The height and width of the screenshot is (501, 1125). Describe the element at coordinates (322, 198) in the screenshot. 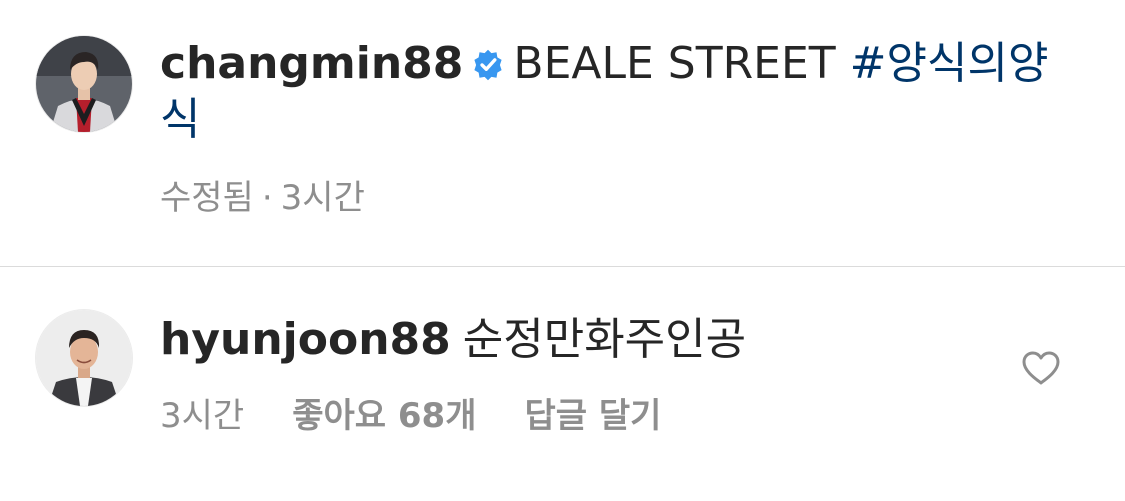

I see `post-time: 3시간` at that location.